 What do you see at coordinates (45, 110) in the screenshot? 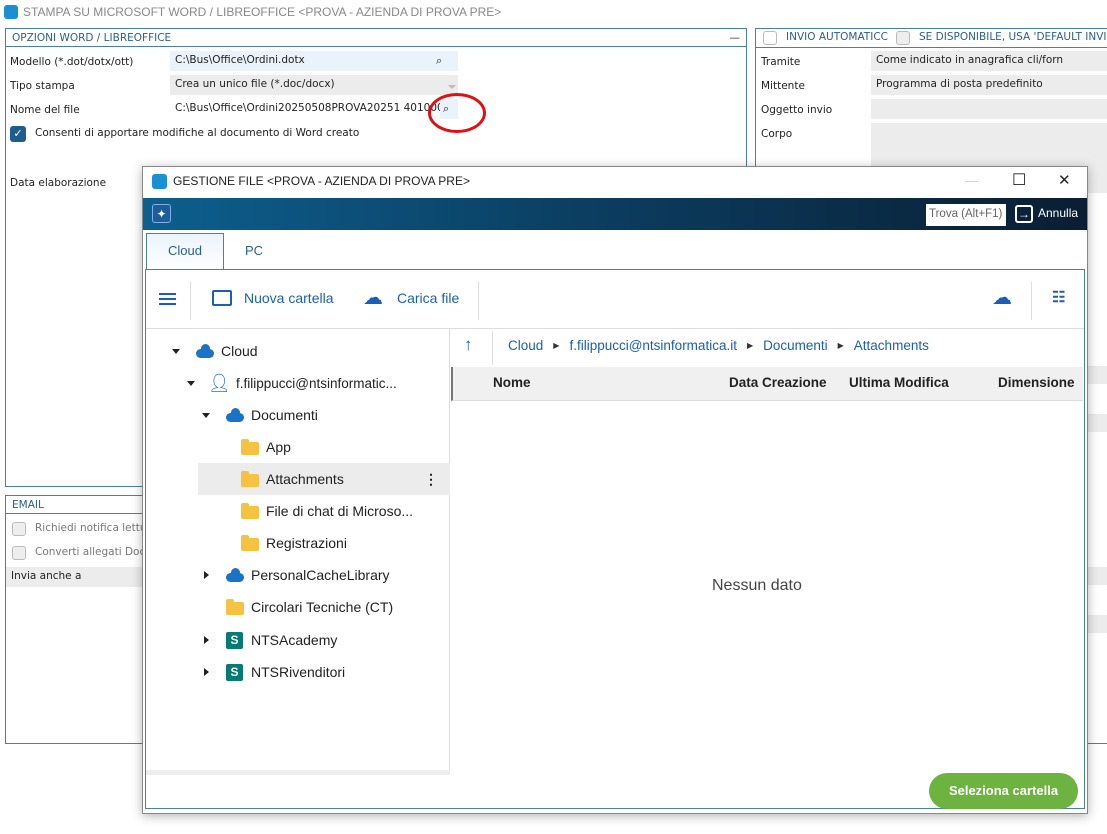
I see `nome-file-label: Nome del file` at bounding box center [45, 110].